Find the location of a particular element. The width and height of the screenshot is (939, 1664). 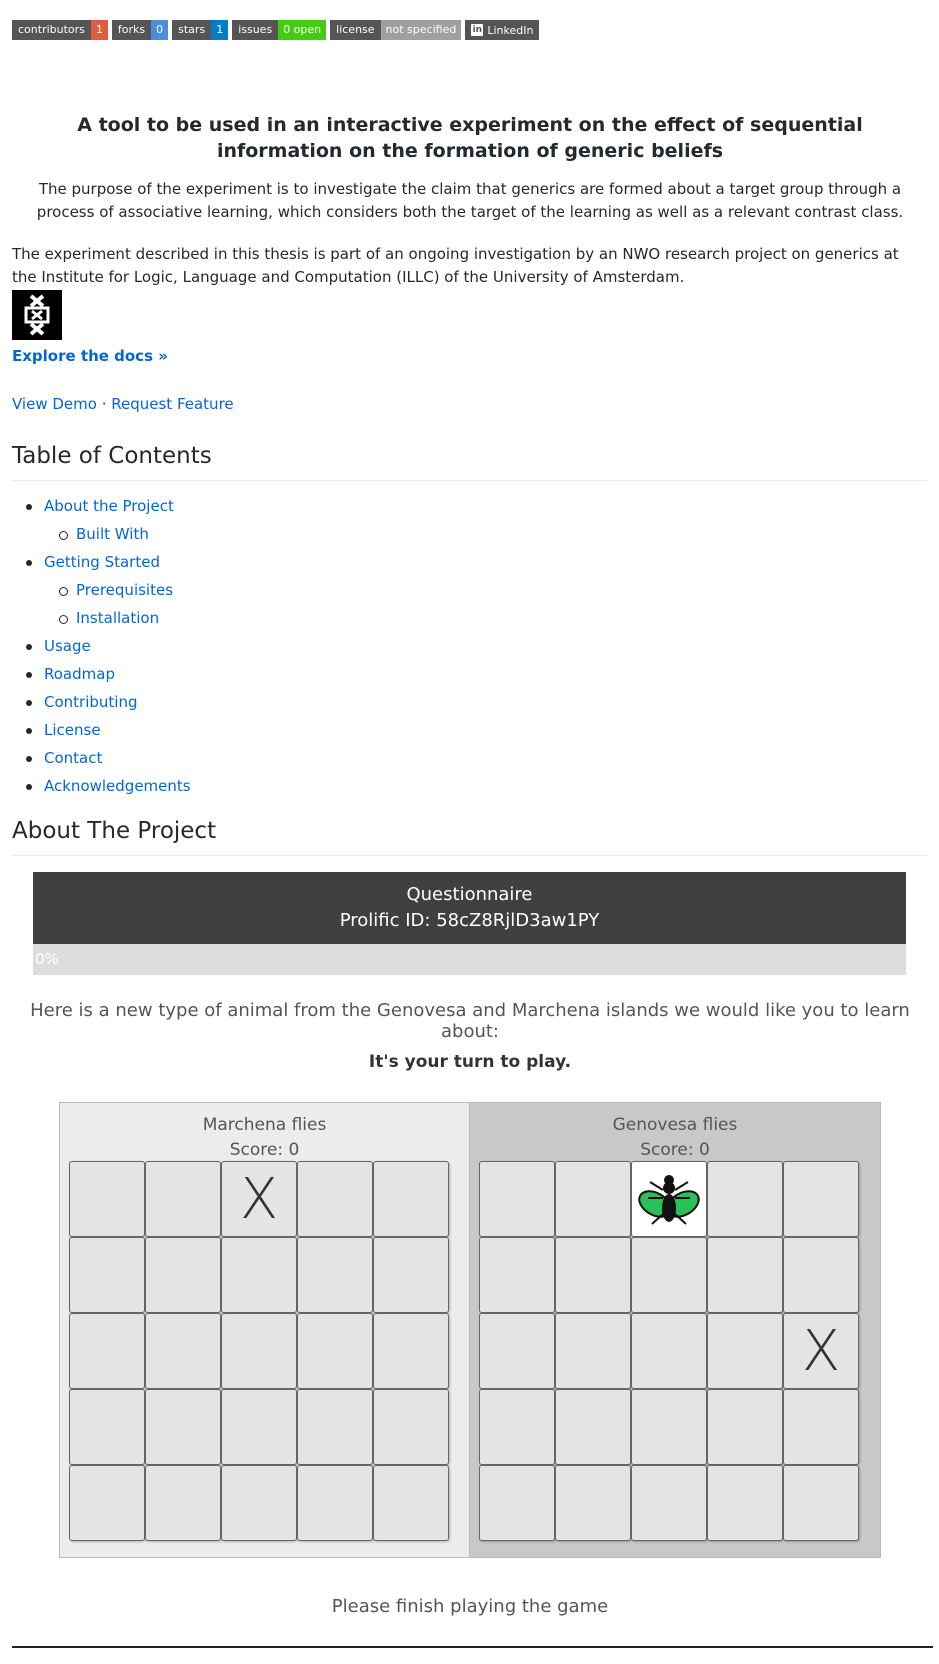

badge-value: 0 open is located at coordinates (302, 30).